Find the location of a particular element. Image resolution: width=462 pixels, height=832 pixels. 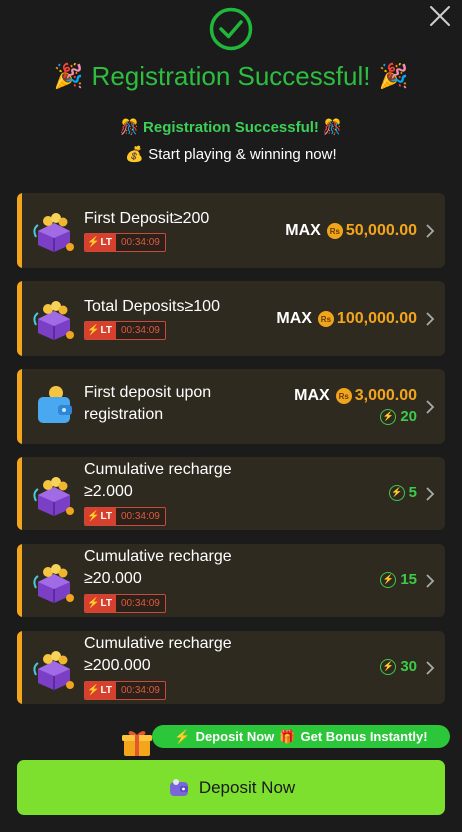

play-subtitle: 💰 Start playing & winning now! is located at coordinates (231, 154).